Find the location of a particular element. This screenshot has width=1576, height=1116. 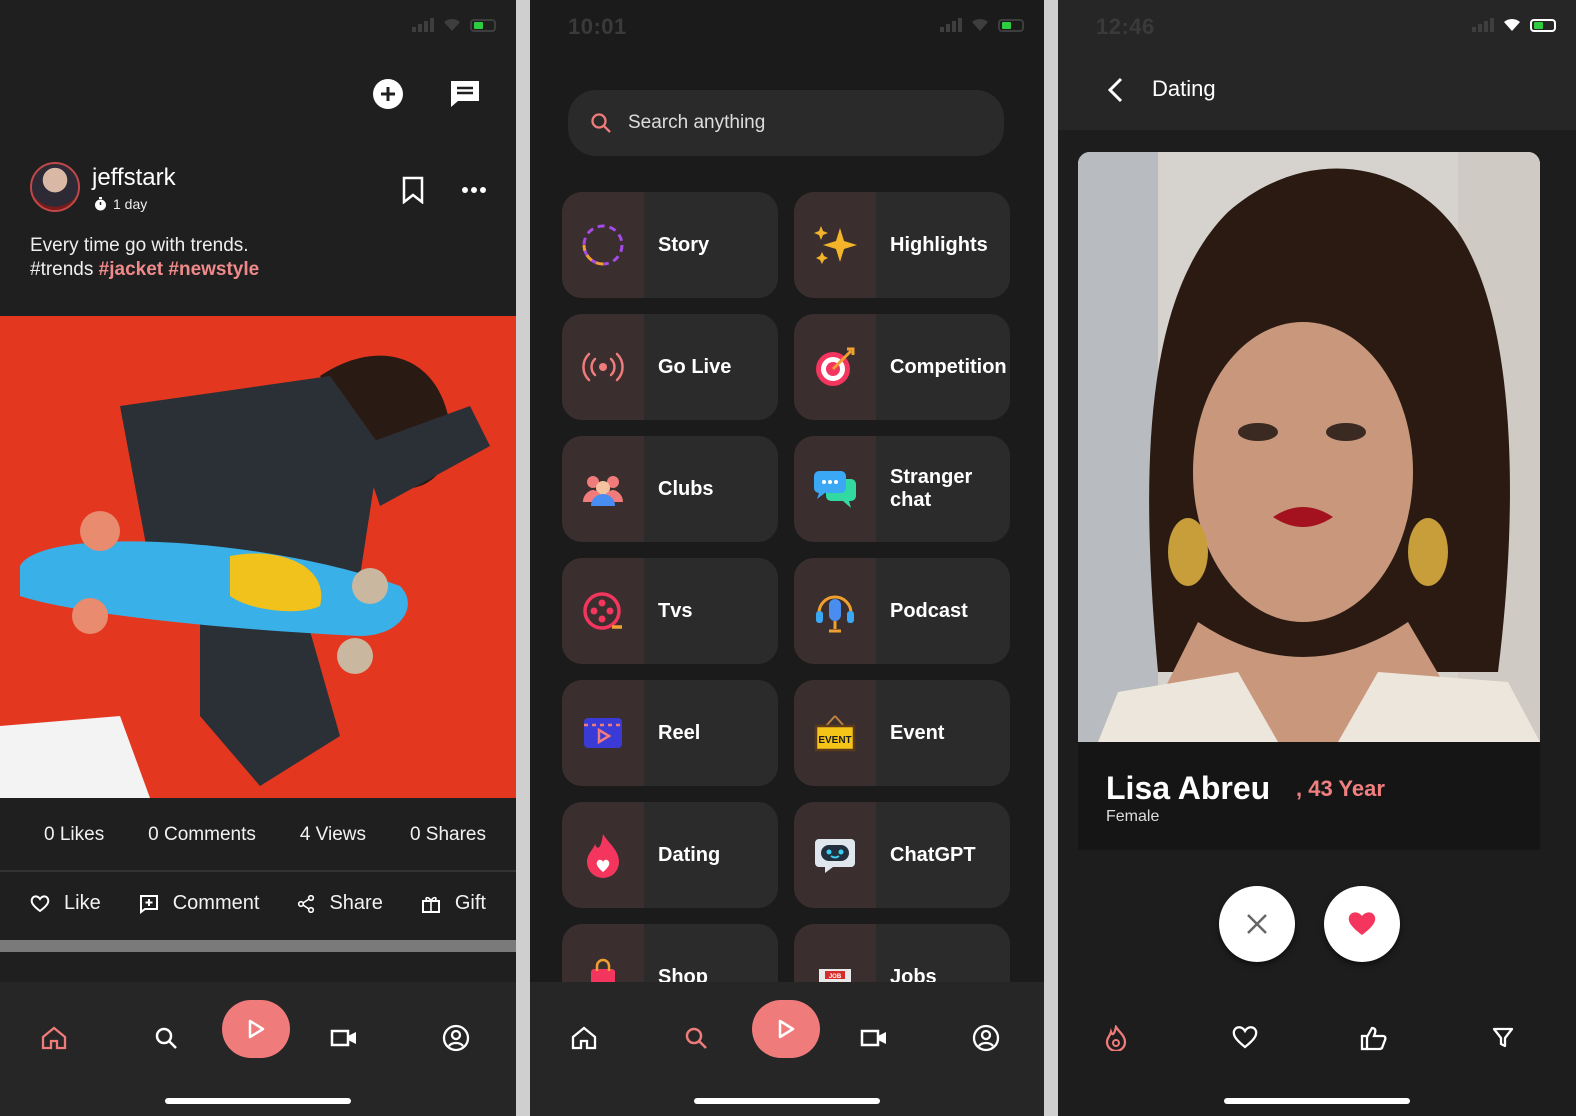

profile-age: , 43 Year is located at coordinates (1340, 788).